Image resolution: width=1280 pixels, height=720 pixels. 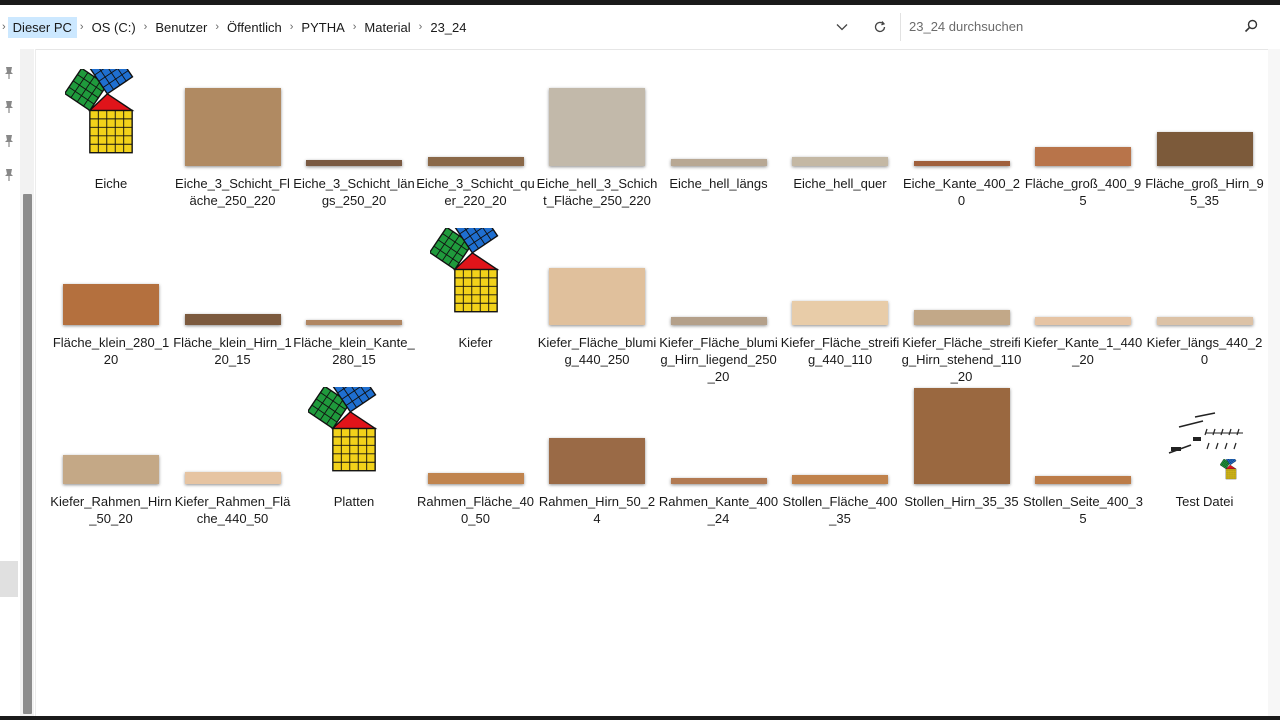 What do you see at coordinates (1083, 510) in the screenshot?
I see `file-name: Stollen_Seite_400_35` at bounding box center [1083, 510].